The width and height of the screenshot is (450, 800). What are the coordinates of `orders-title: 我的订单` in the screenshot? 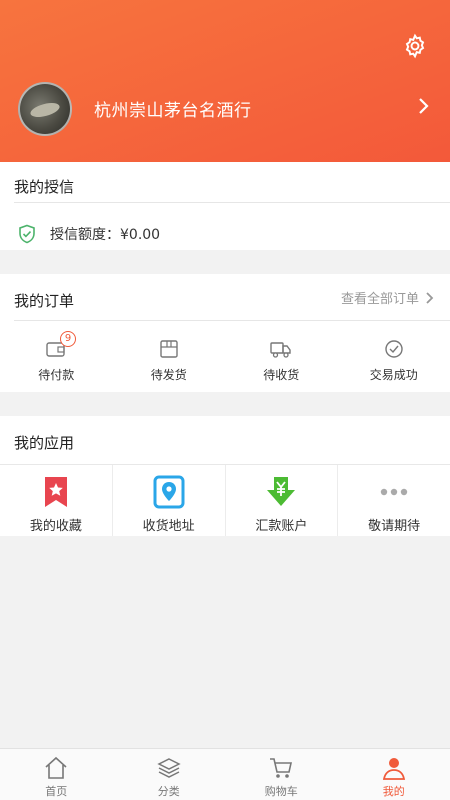 It's located at (44, 301).